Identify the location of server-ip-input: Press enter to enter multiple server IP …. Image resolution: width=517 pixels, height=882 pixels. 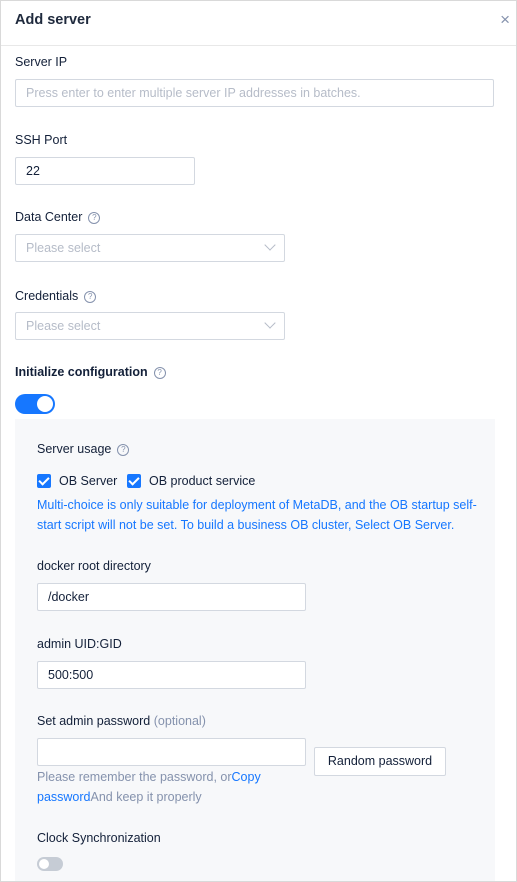
(254, 93).